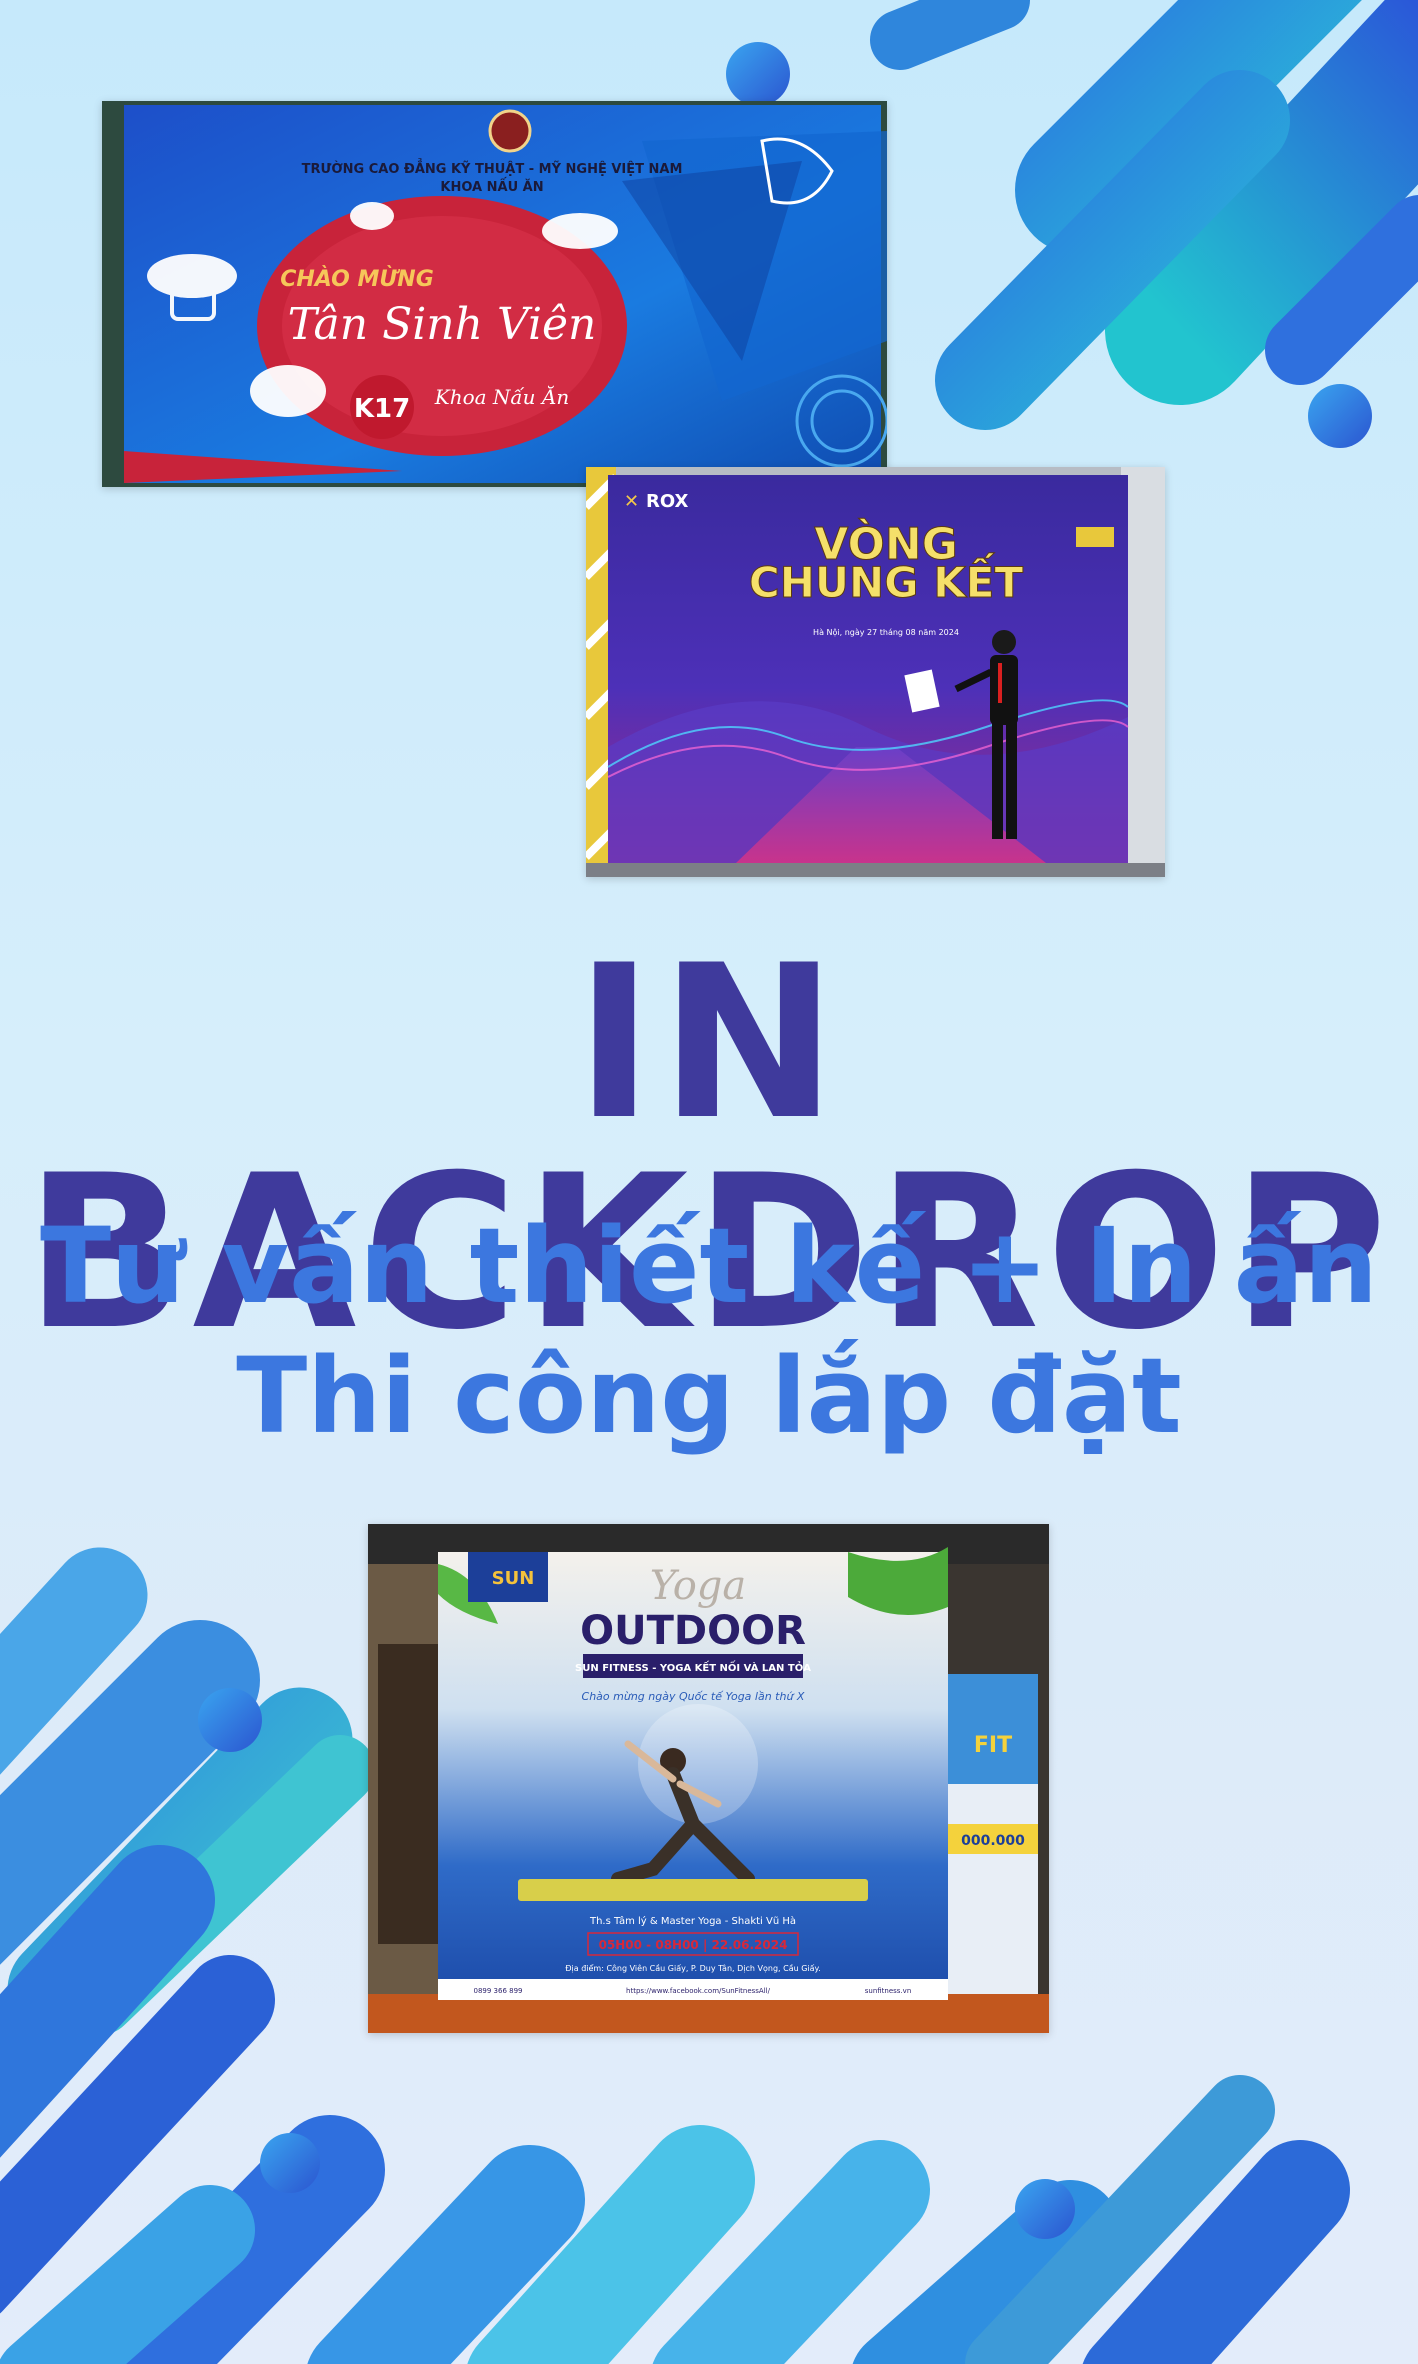 This screenshot has width=1418, height=2364. I want to click on event-time: 05H00 - 08H00 | 22.06.2024, so click(693, 1945).